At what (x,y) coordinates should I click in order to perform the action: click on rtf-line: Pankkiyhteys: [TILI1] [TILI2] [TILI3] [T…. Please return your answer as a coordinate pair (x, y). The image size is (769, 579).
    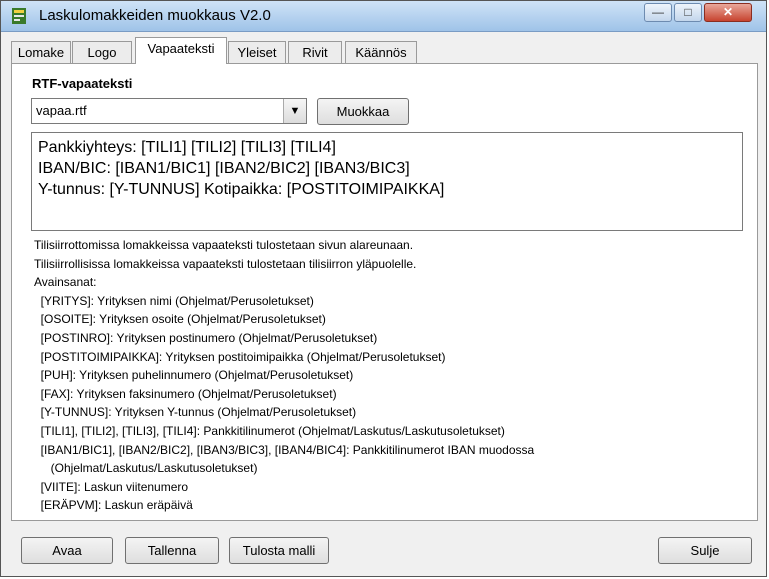
    Looking at the image, I should click on (187, 147).